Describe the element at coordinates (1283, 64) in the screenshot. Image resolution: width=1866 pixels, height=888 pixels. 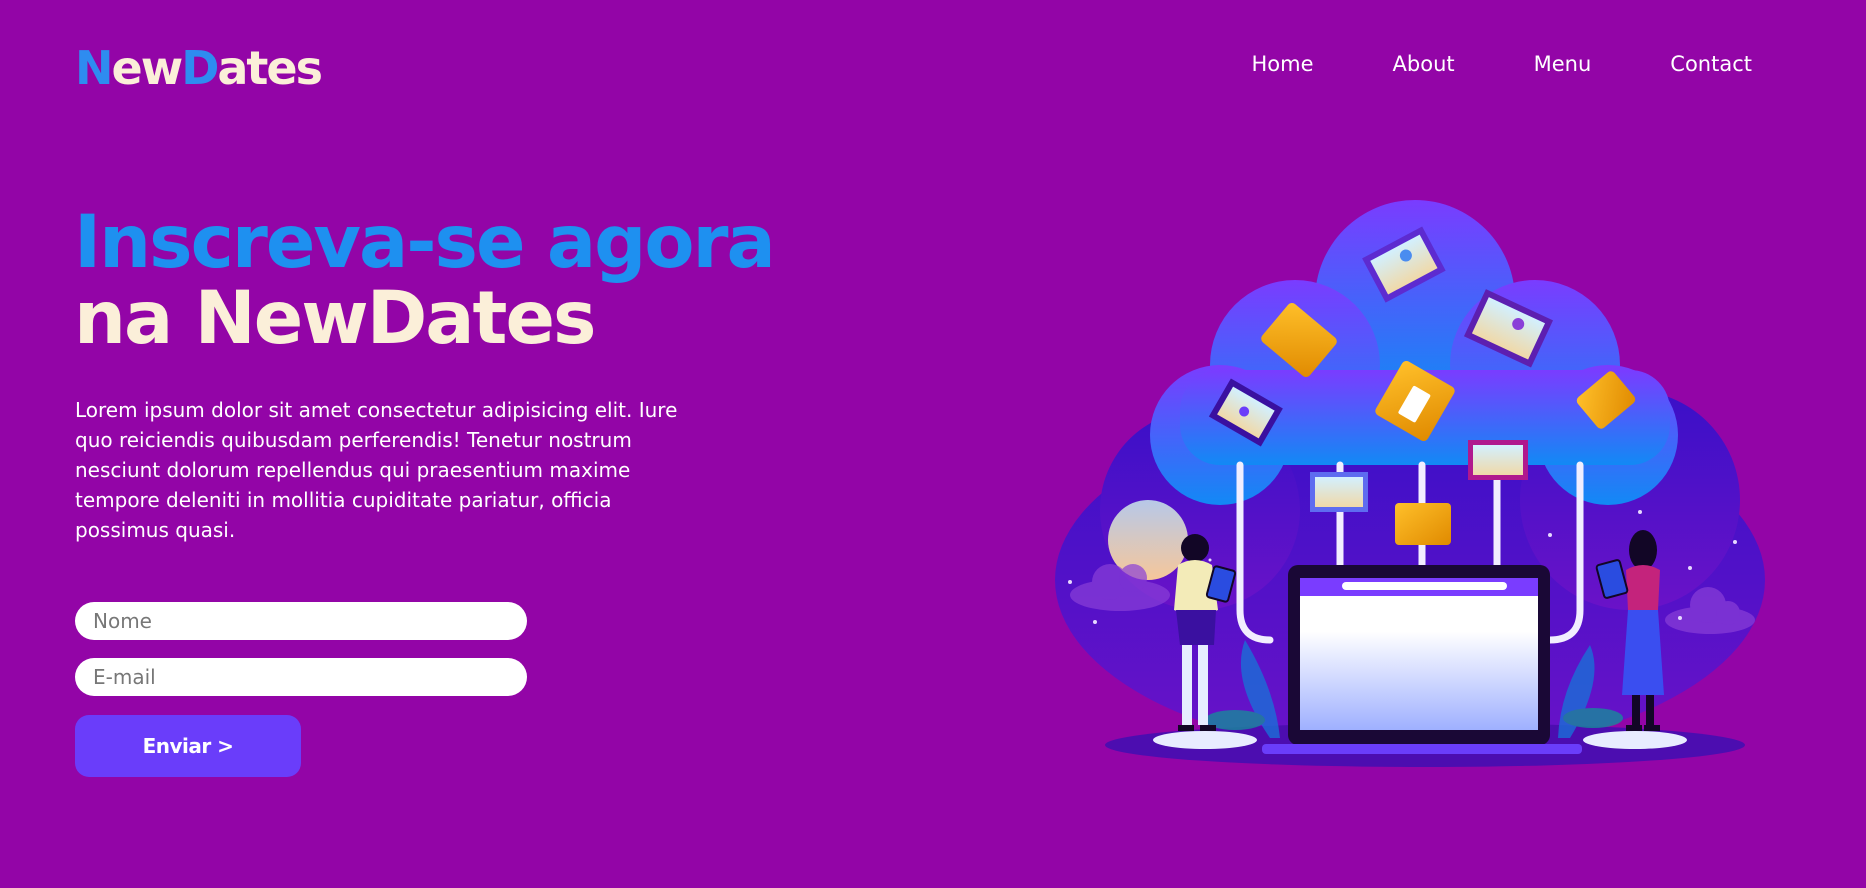
I see `nav-home: Home` at that location.